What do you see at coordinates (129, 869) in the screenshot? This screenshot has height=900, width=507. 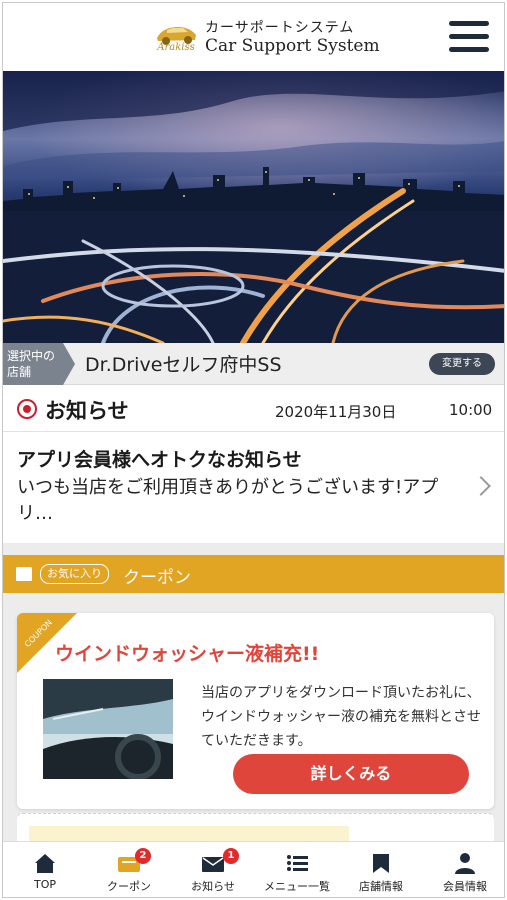 I see `tab-coupon: 2 クーポン` at bounding box center [129, 869].